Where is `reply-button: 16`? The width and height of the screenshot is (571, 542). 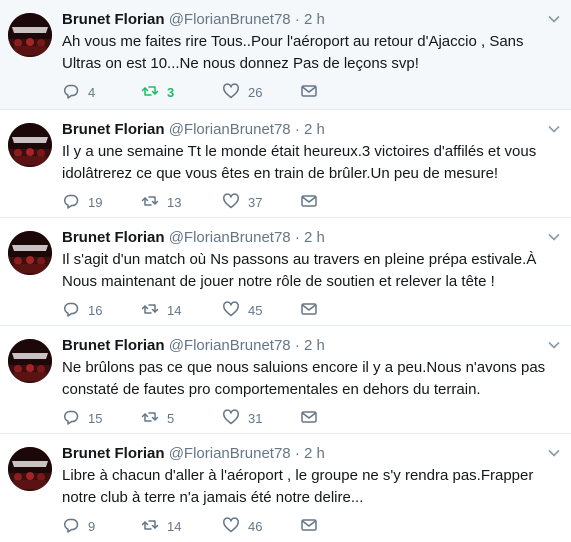
reply-button: 16 is located at coordinates (82, 310).